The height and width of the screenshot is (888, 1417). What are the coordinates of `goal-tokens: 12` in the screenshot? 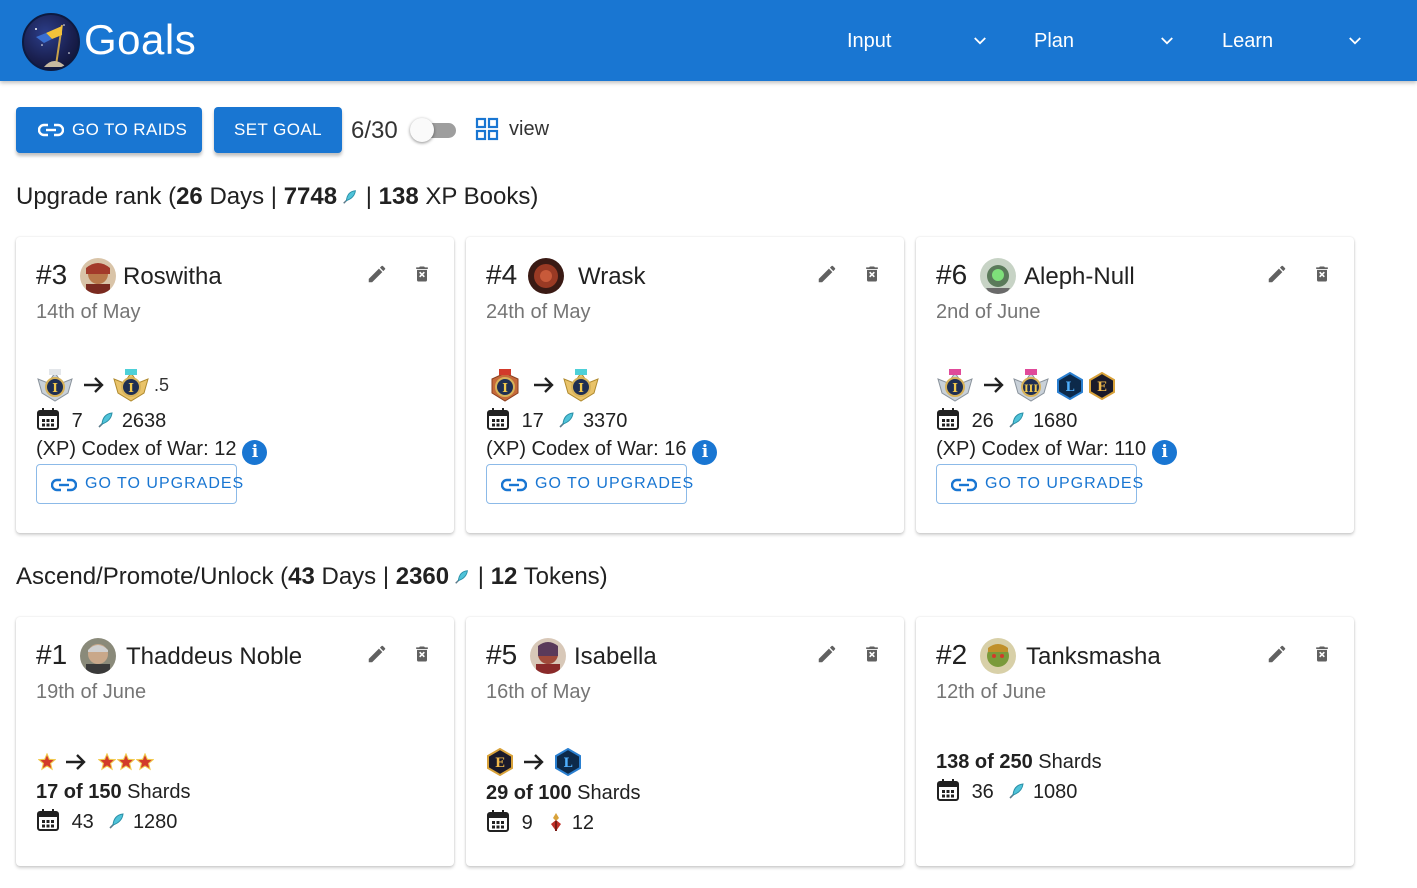 It's located at (583, 823).